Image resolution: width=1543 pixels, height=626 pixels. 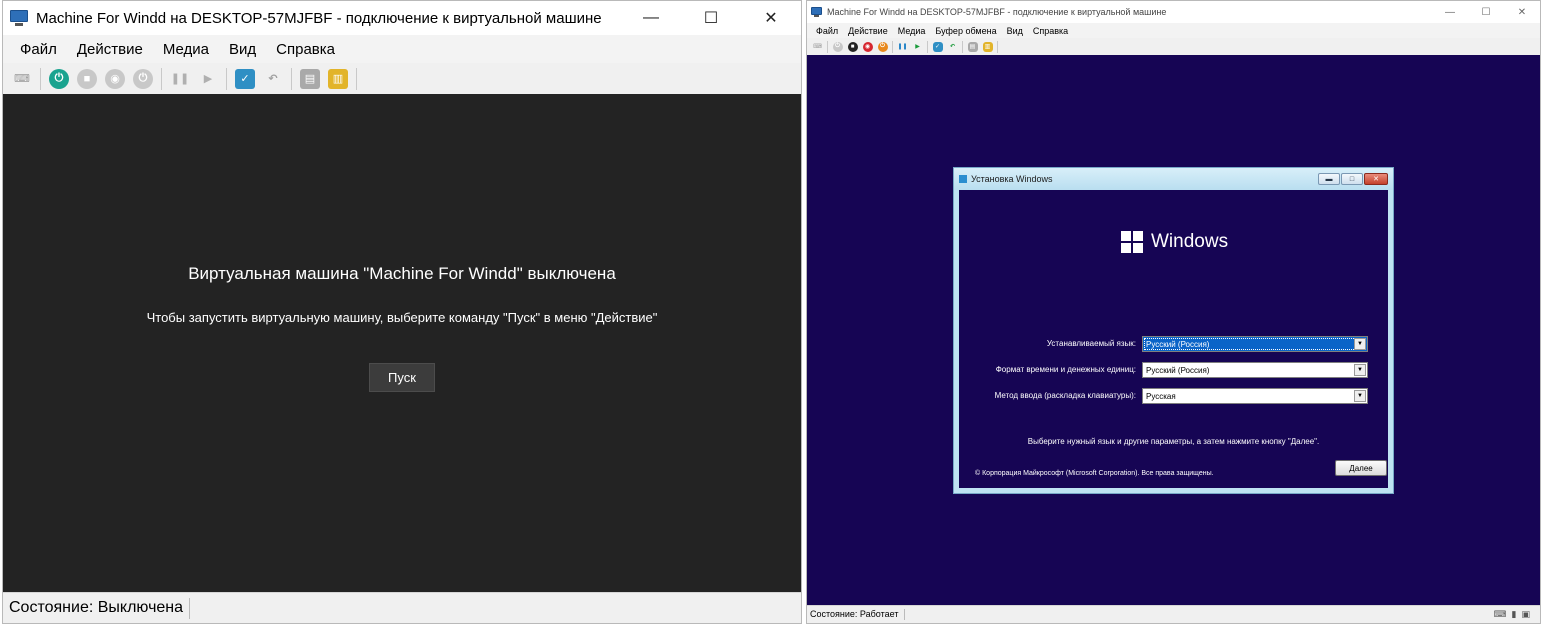 What do you see at coordinates (1178, 370) in the screenshot?
I see `format-value: Русский (Россия)` at bounding box center [1178, 370].